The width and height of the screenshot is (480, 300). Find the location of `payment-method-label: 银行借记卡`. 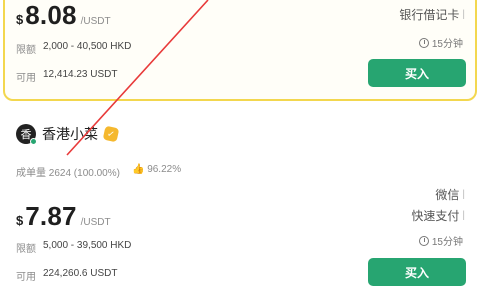

payment-method-label: 银行借记卡 is located at coordinates (429, 15).